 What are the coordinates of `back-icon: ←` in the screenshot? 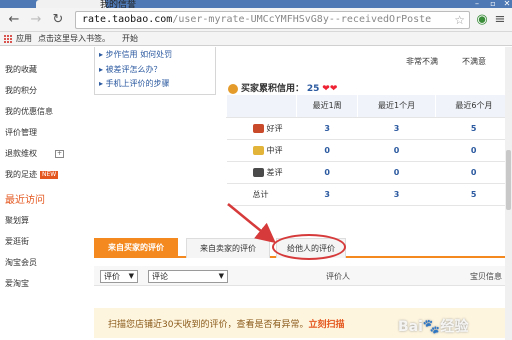 It's located at (14, 20).